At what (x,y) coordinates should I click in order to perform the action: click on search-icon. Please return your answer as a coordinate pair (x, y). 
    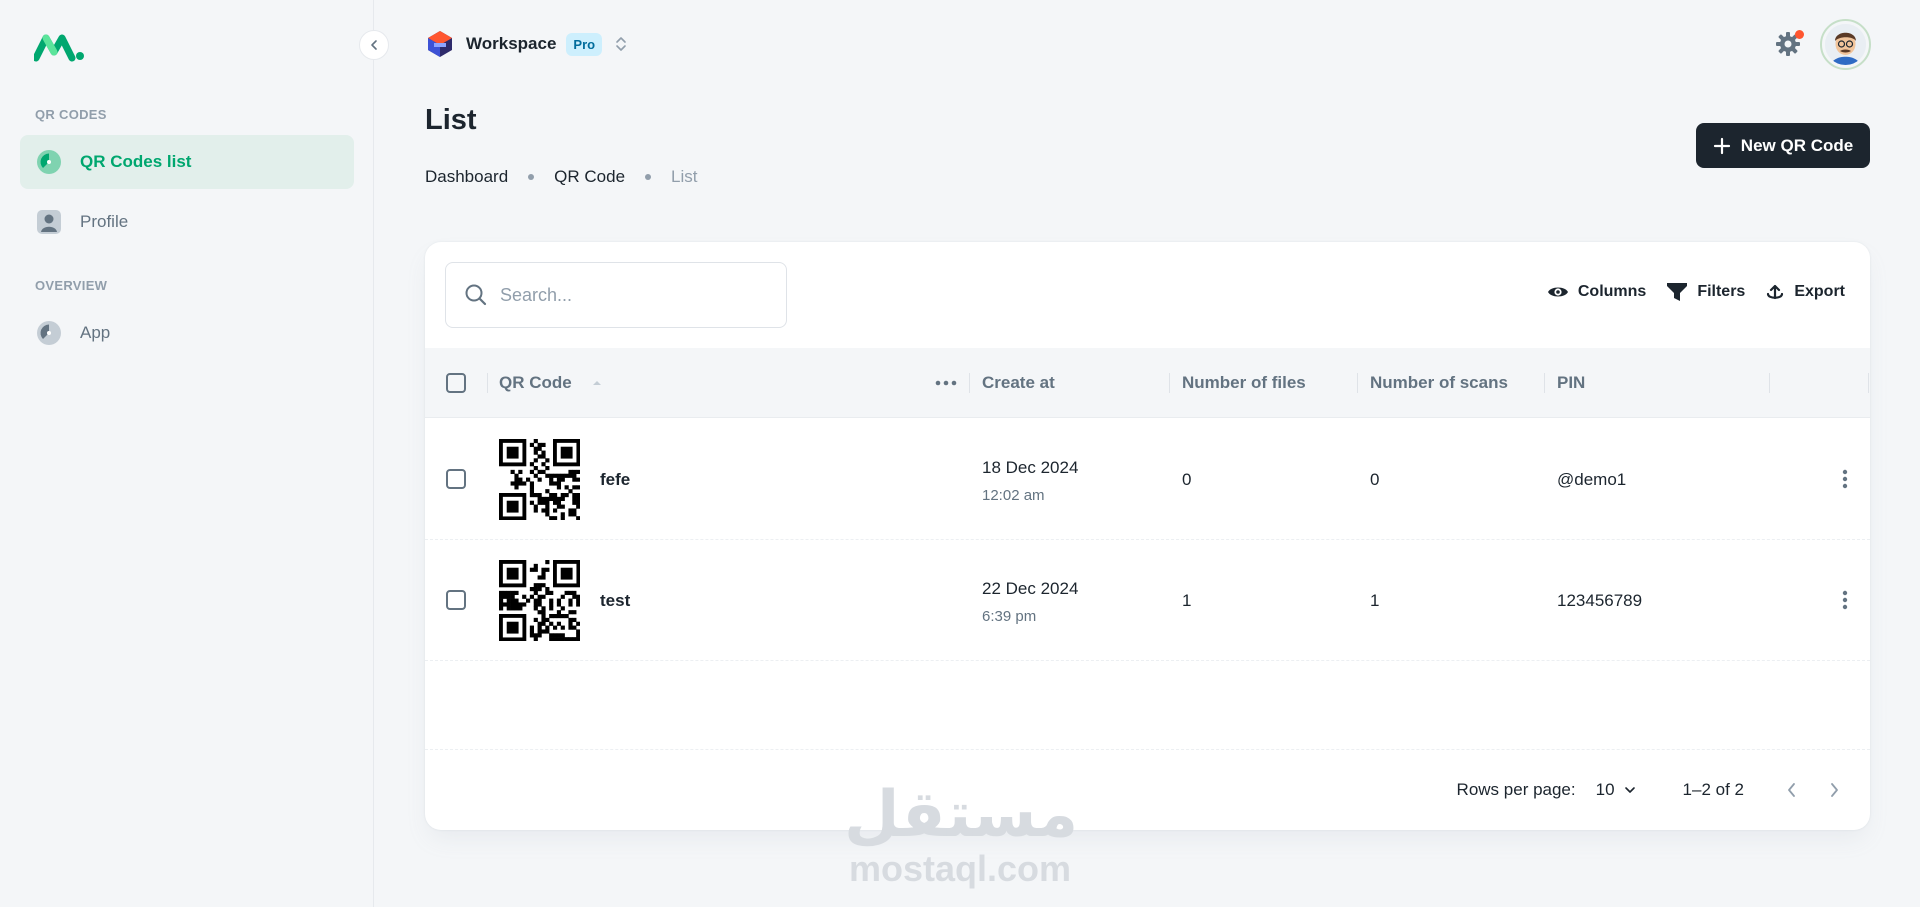
    Looking at the image, I should click on (476, 295).